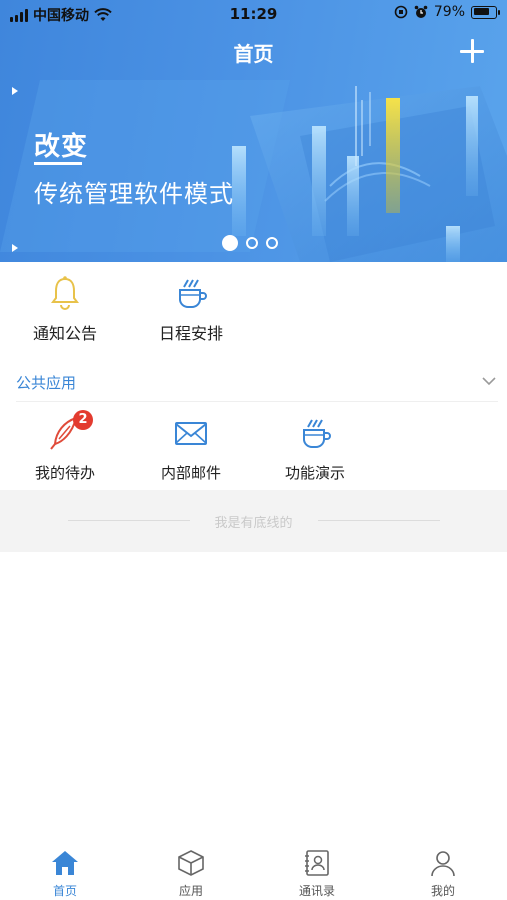  What do you see at coordinates (253, 14) in the screenshot?
I see `status-bar: 中国移动 11:29 79%` at bounding box center [253, 14].